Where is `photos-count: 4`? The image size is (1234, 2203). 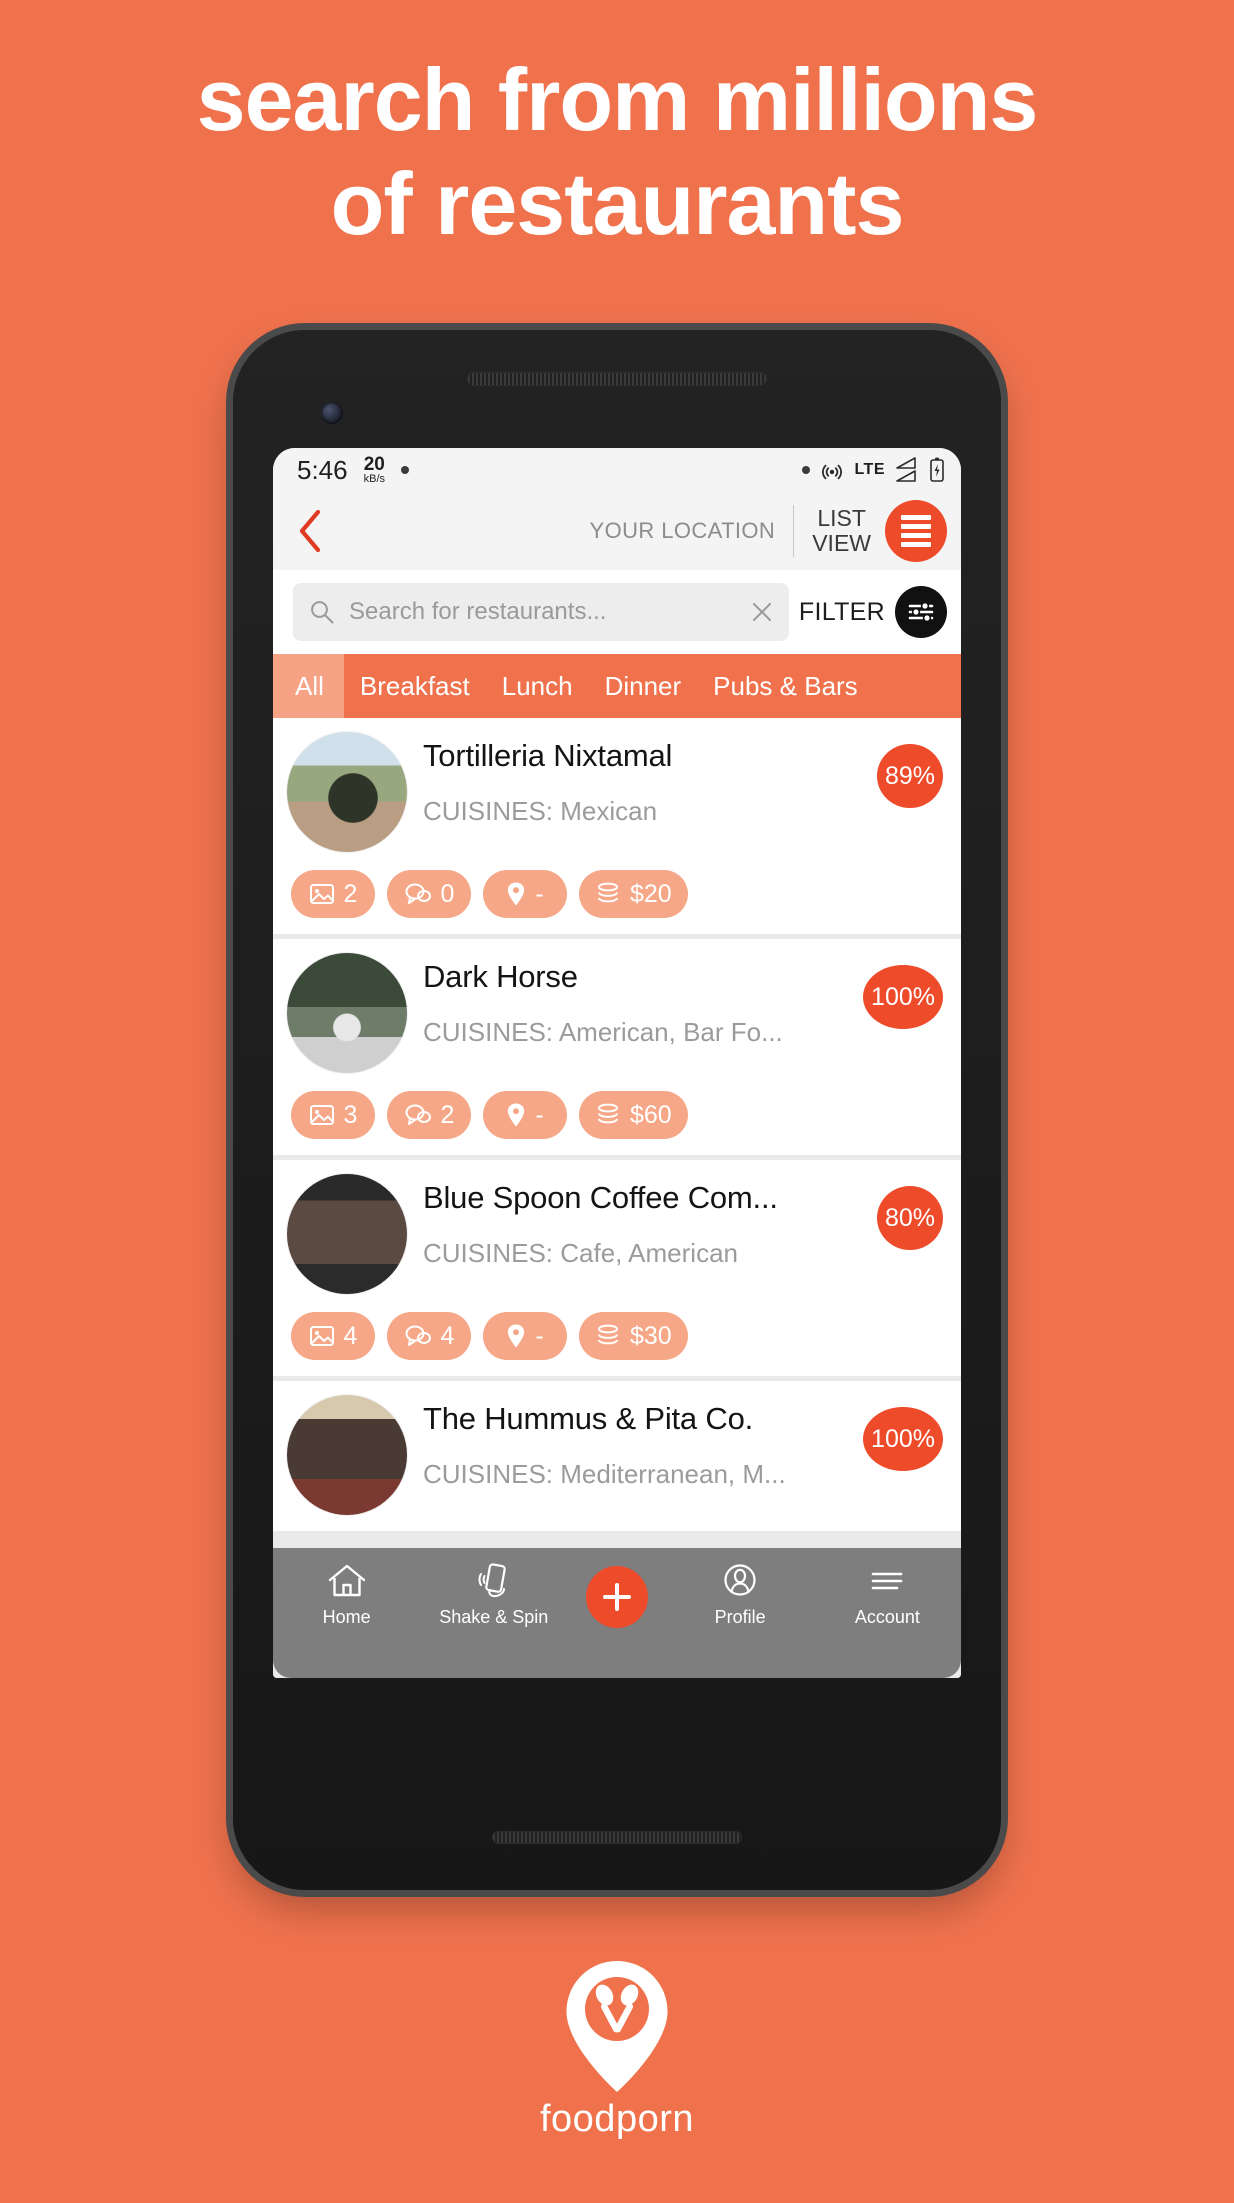
photos-count: 4 is located at coordinates (350, 1335).